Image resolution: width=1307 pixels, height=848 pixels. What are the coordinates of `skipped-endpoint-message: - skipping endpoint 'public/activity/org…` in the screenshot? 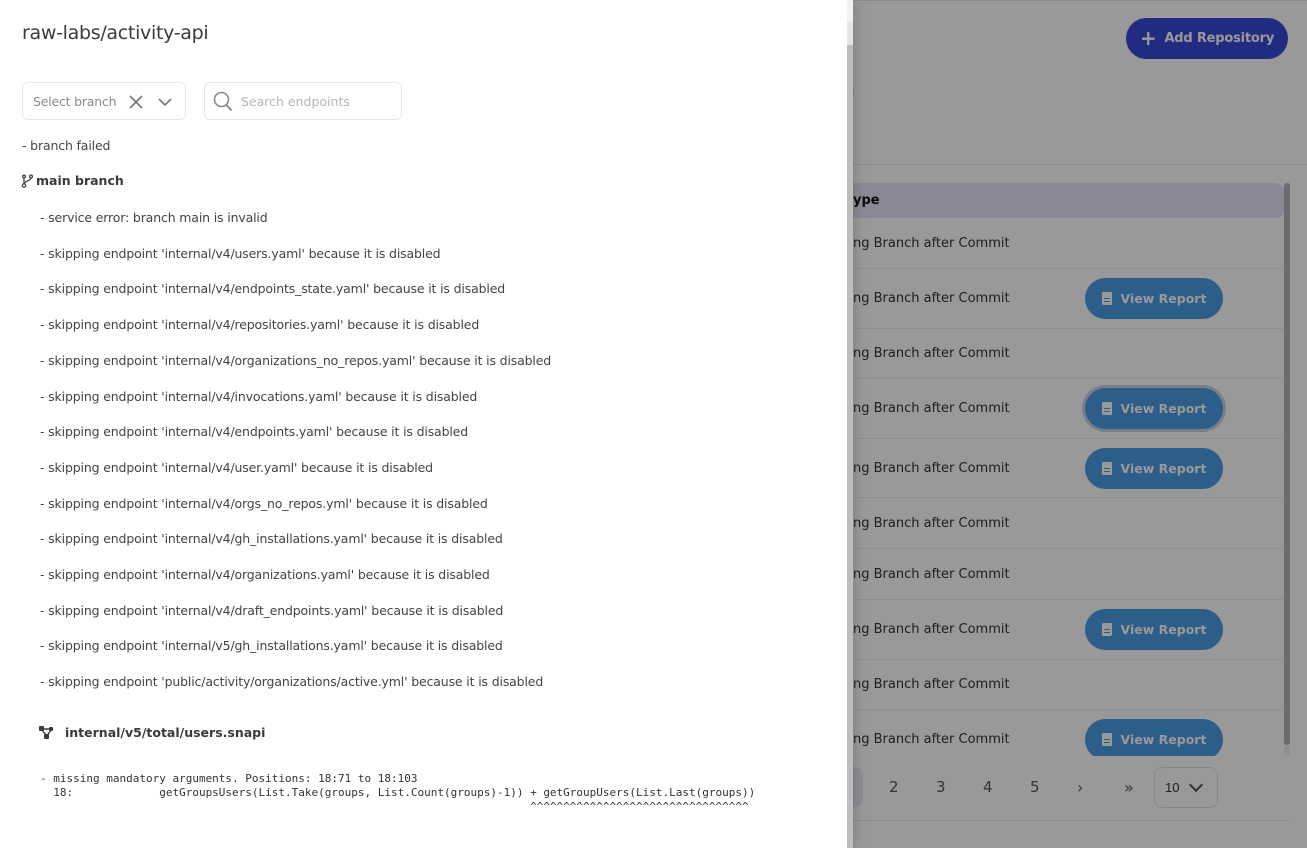 It's located at (292, 681).